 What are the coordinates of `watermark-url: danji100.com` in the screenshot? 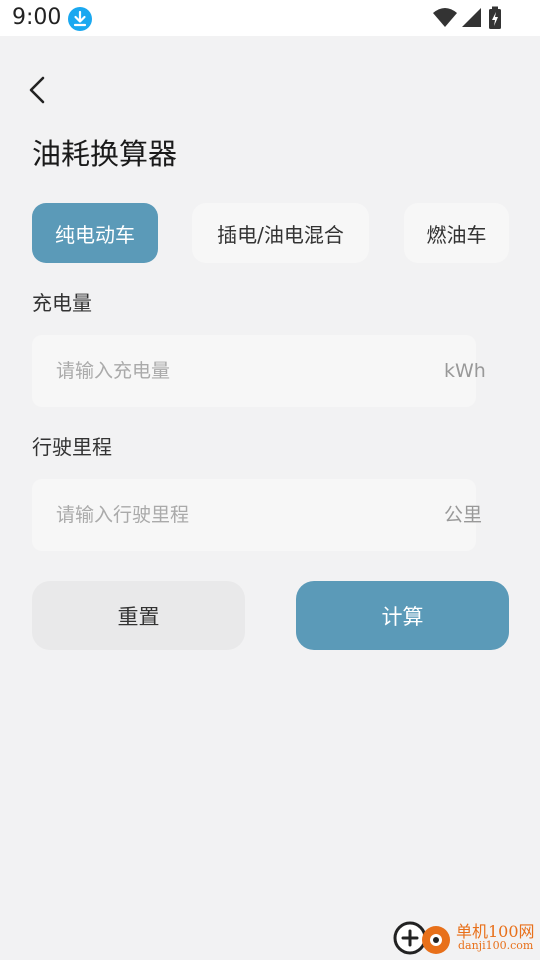 It's located at (496, 945).